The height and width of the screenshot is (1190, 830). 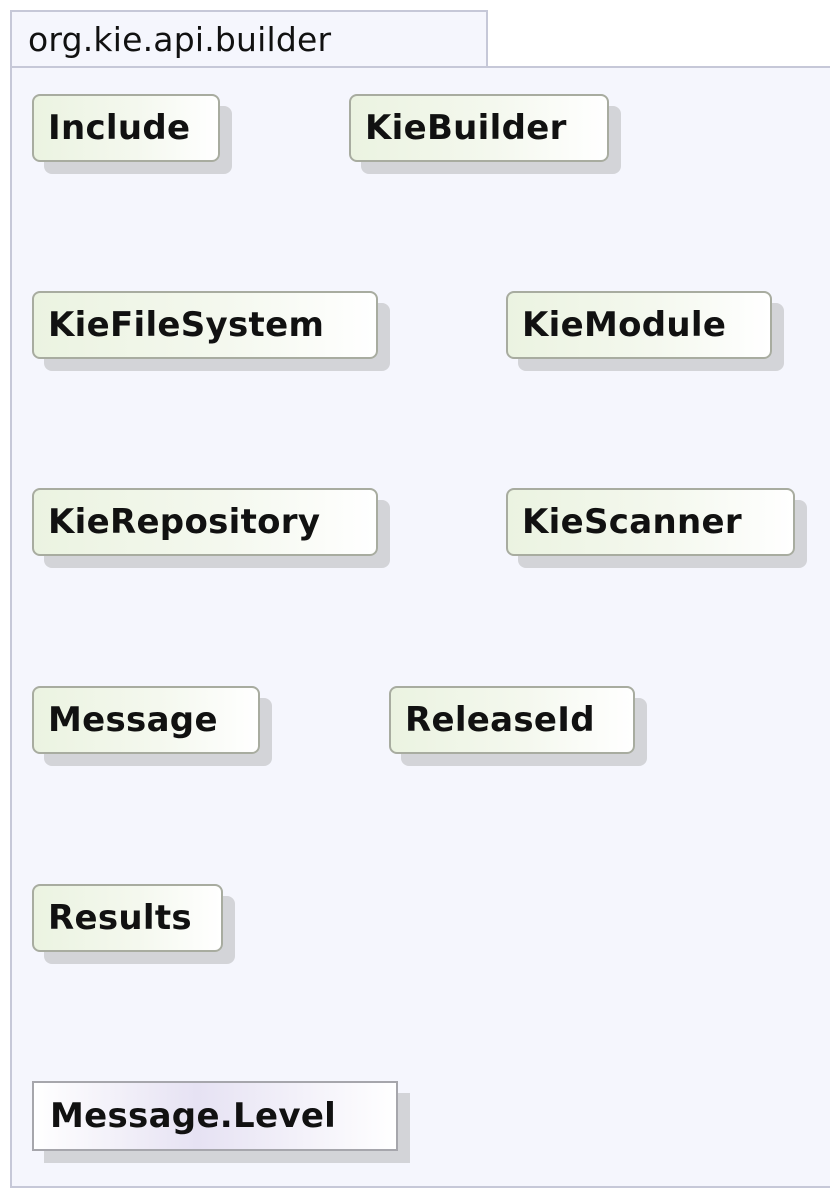 What do you see at coordinates (126, 128) in the screenshot?
I see `class-include: Include` at bounding box center [126, 128].